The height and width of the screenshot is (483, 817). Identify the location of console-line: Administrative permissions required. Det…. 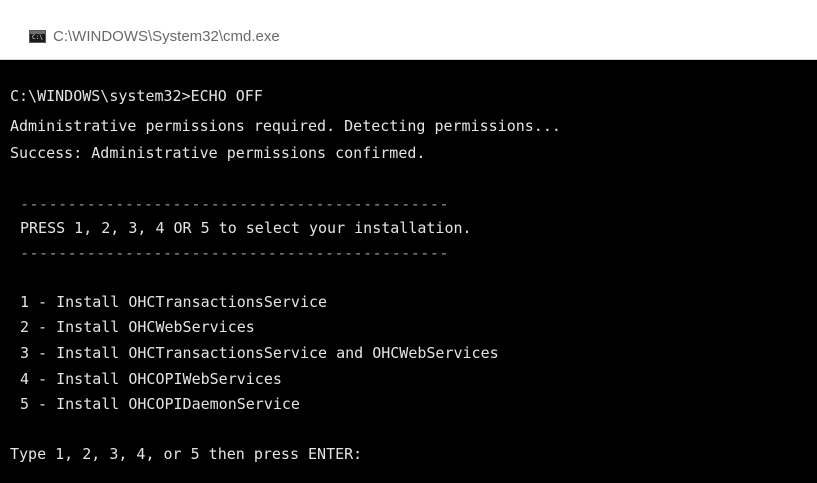
(285, 126).